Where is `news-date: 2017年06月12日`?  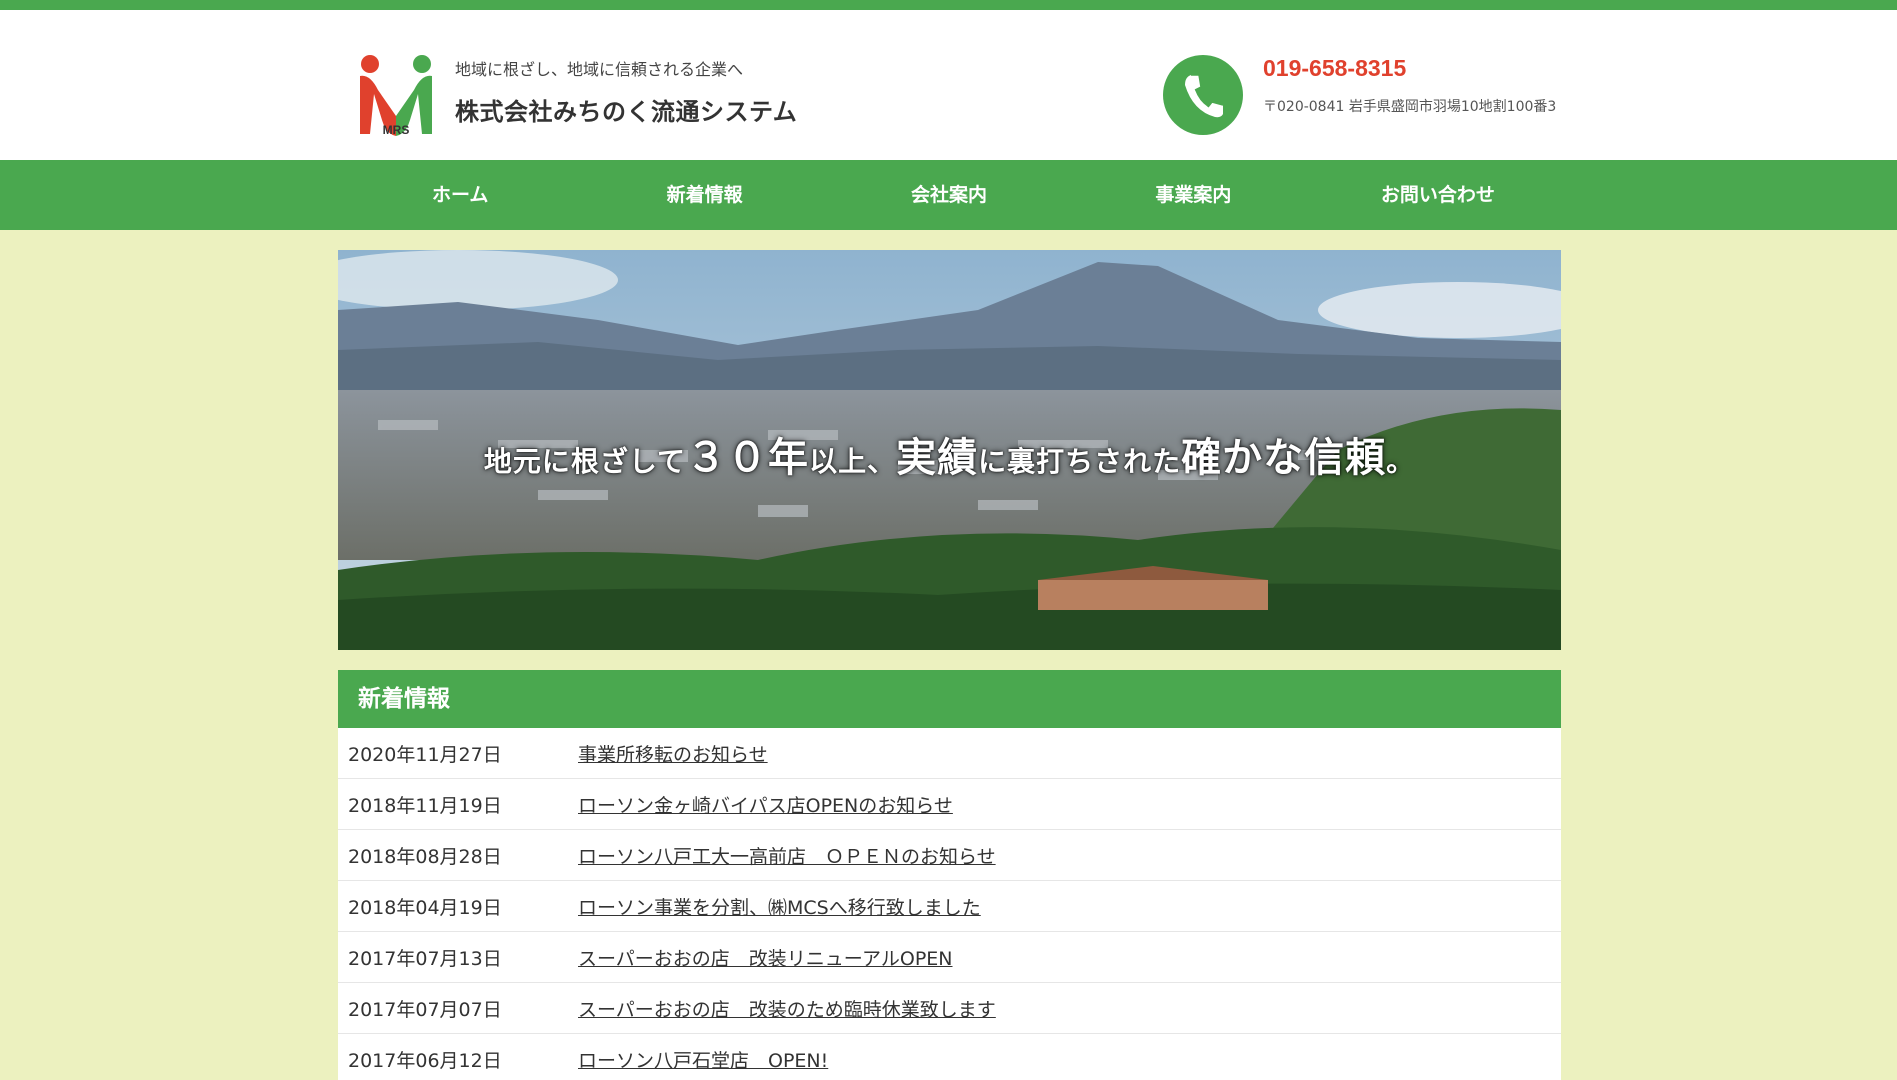
news-date: 2017年06月12日 is located at coordinates (425, 1060).